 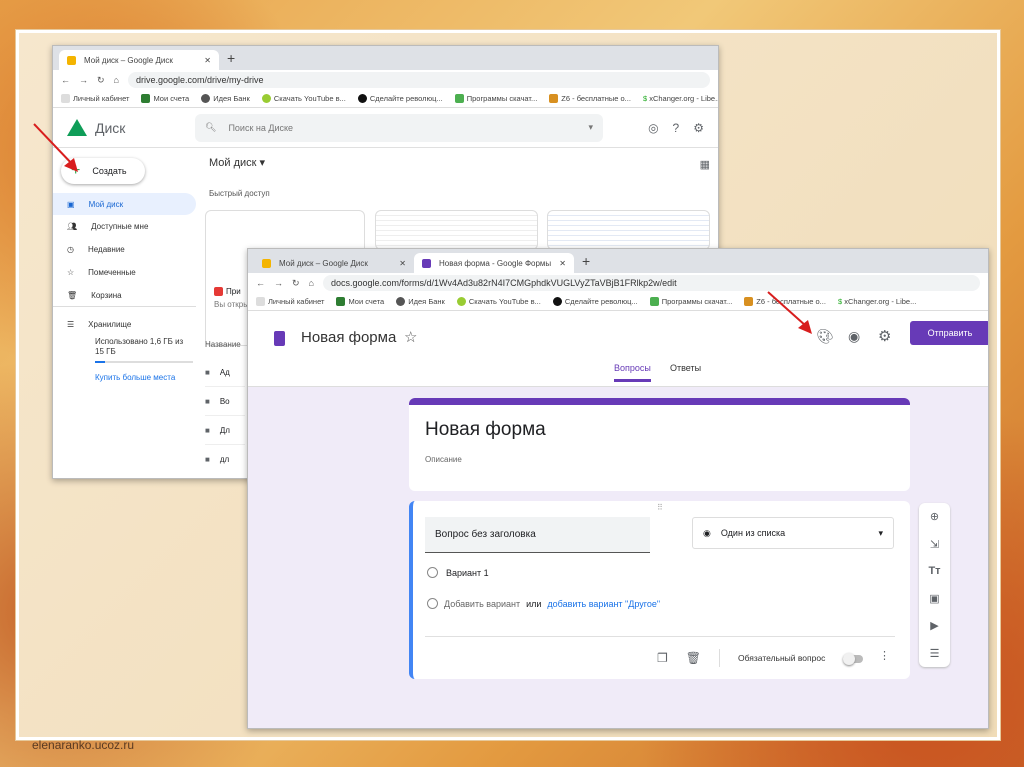 I want to click on sidebar-item-recent: ◷ Недавние, so click(x=124, y=249).